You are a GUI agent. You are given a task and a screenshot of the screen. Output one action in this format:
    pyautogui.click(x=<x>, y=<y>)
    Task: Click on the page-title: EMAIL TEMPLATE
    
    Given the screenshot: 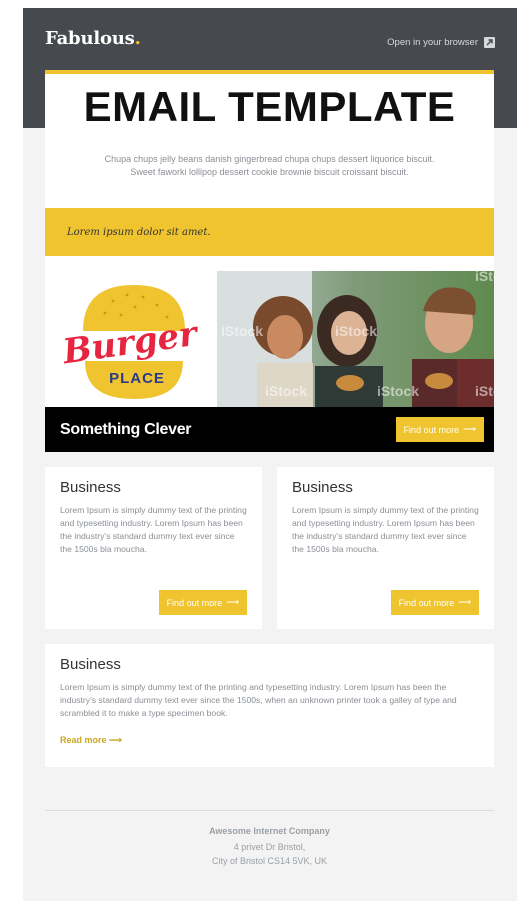 What is the action you would take?
    pyautogui.click(x=269, y=106)
    